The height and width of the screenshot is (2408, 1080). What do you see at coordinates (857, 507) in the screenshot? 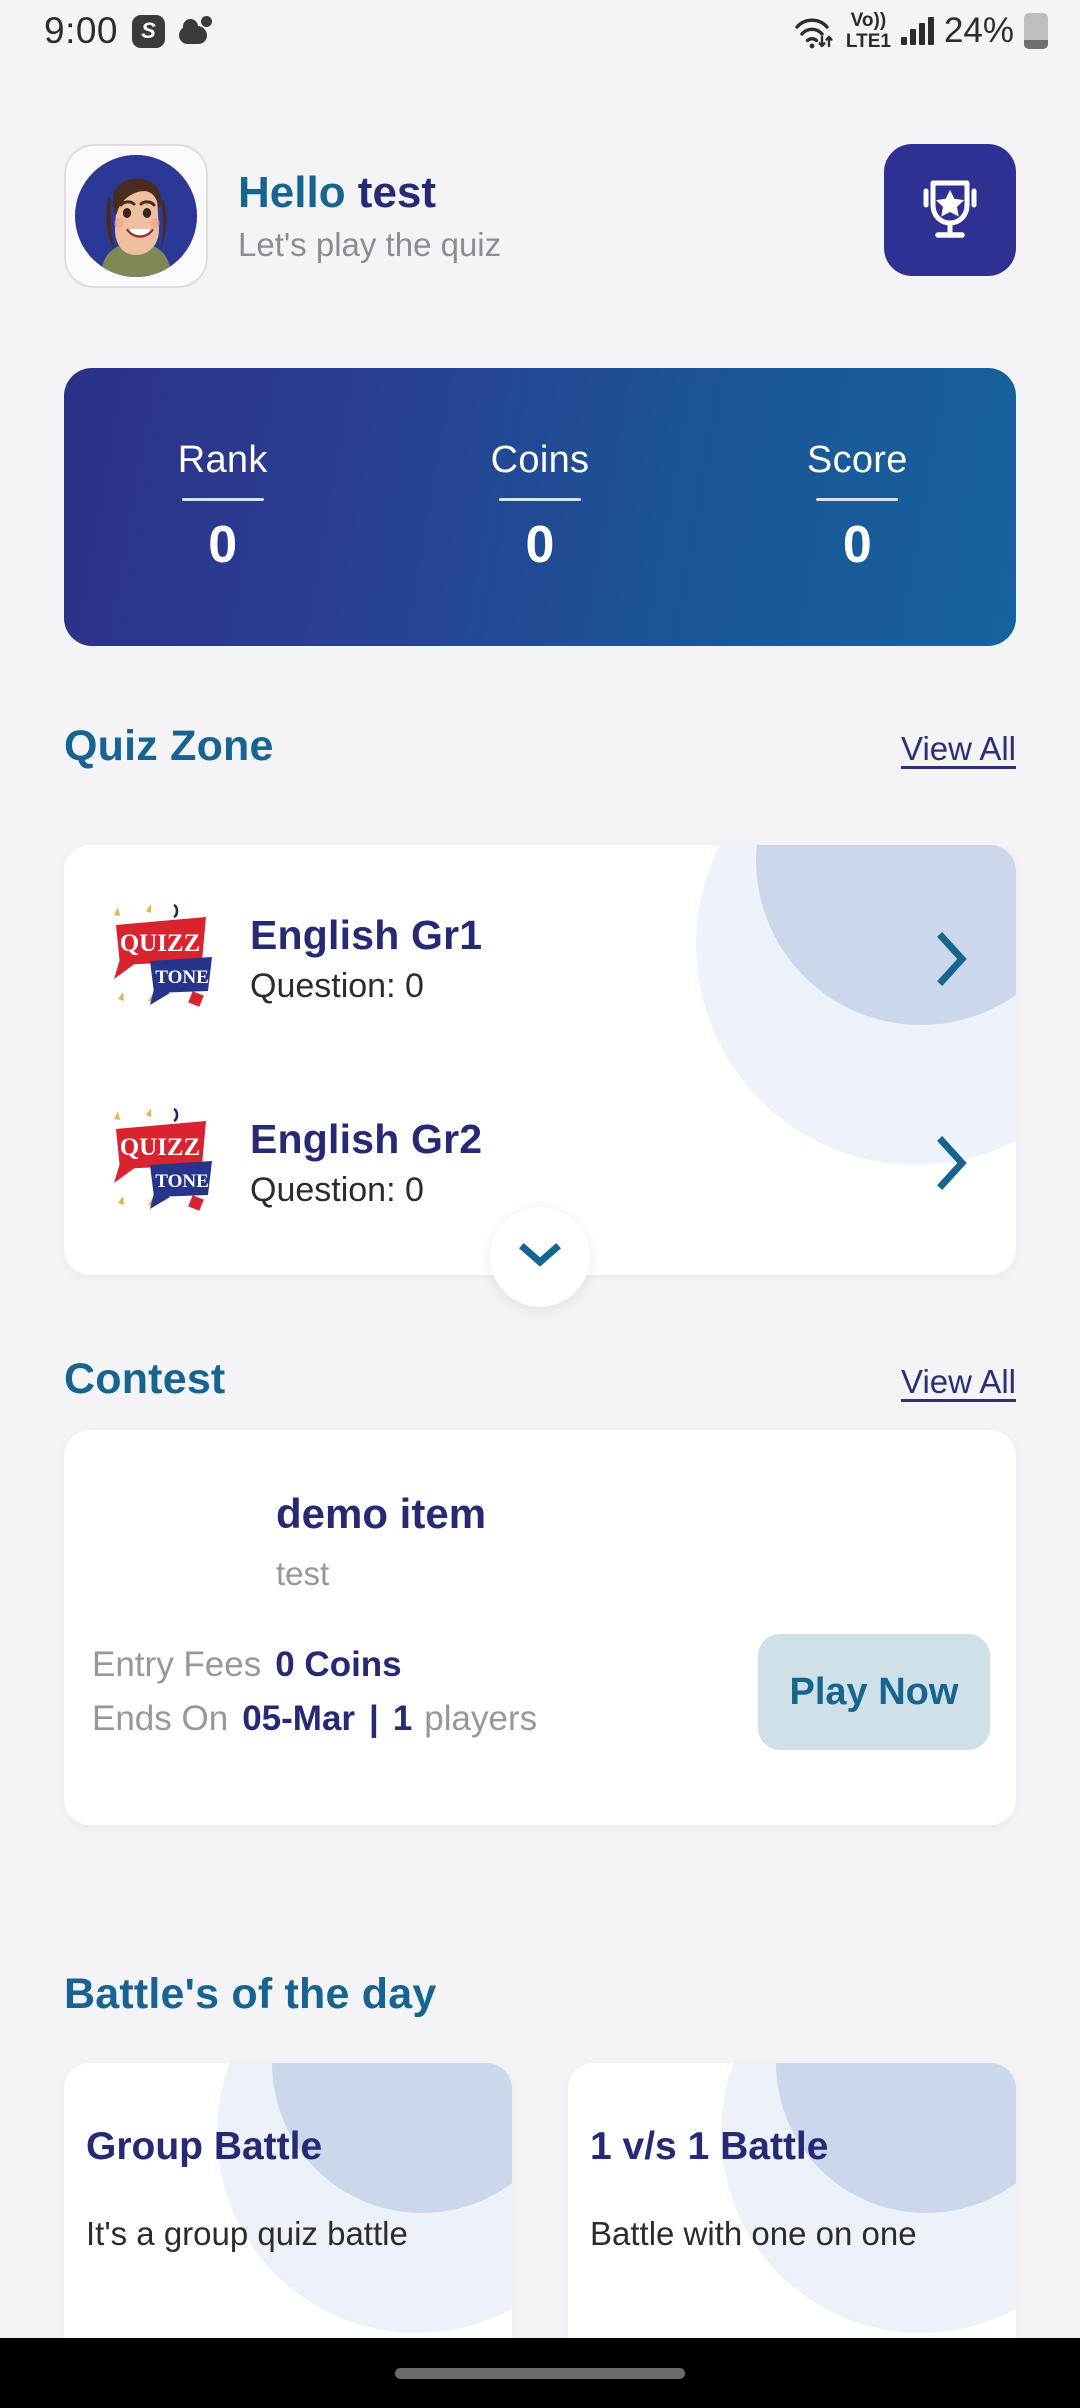
I see `stat-score: Score 0` at bounding box center [857, 507].